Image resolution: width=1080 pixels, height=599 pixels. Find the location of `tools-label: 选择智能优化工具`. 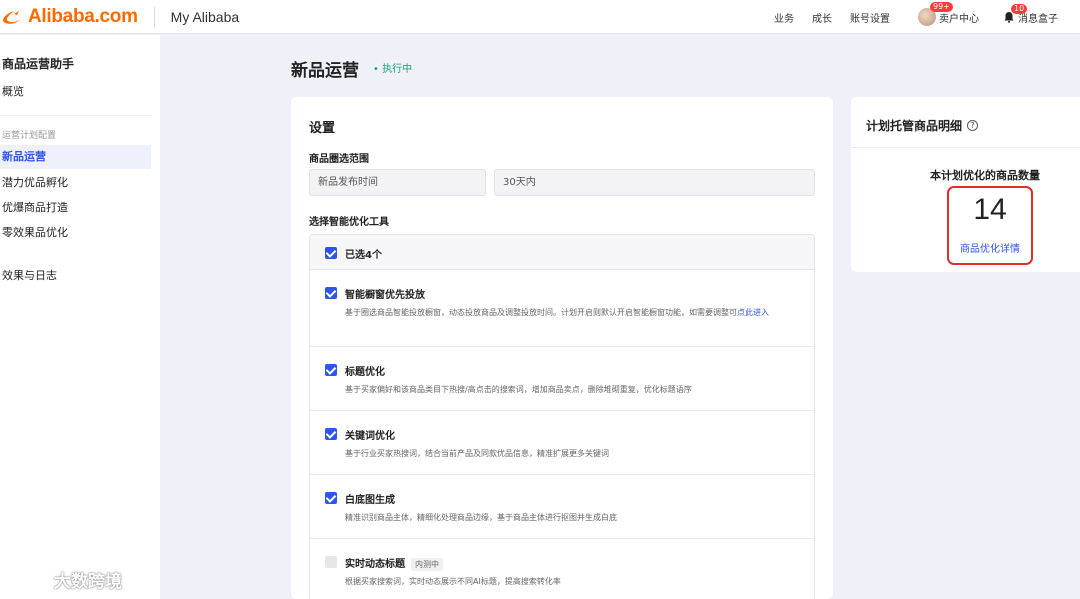

tools-label: 选择智能优化工具 is located at coordinates (349, 222).